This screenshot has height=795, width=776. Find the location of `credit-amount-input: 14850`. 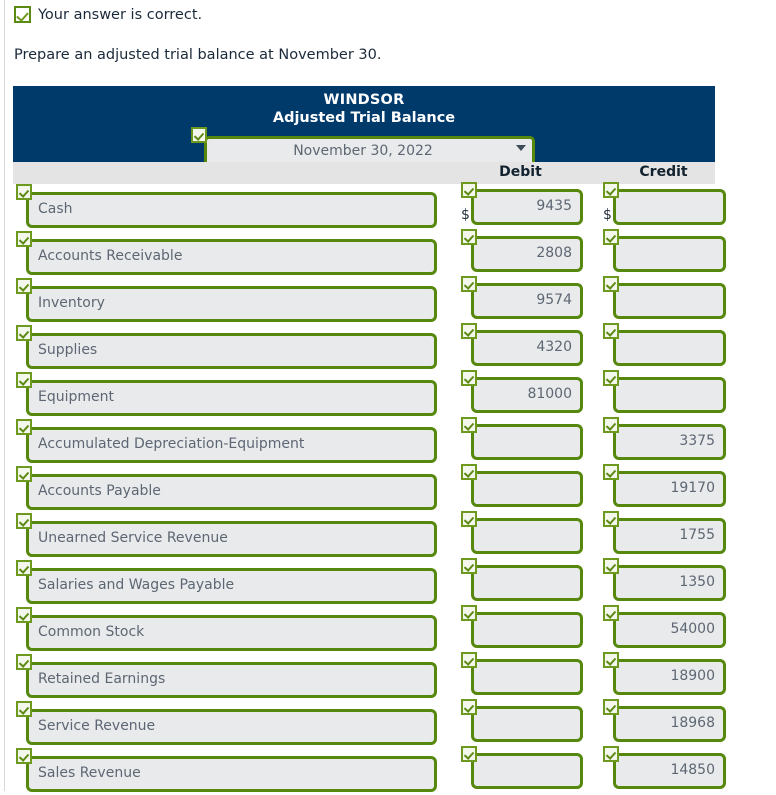

credit-amount-input: 14850 is located at coordinates (669, 771).